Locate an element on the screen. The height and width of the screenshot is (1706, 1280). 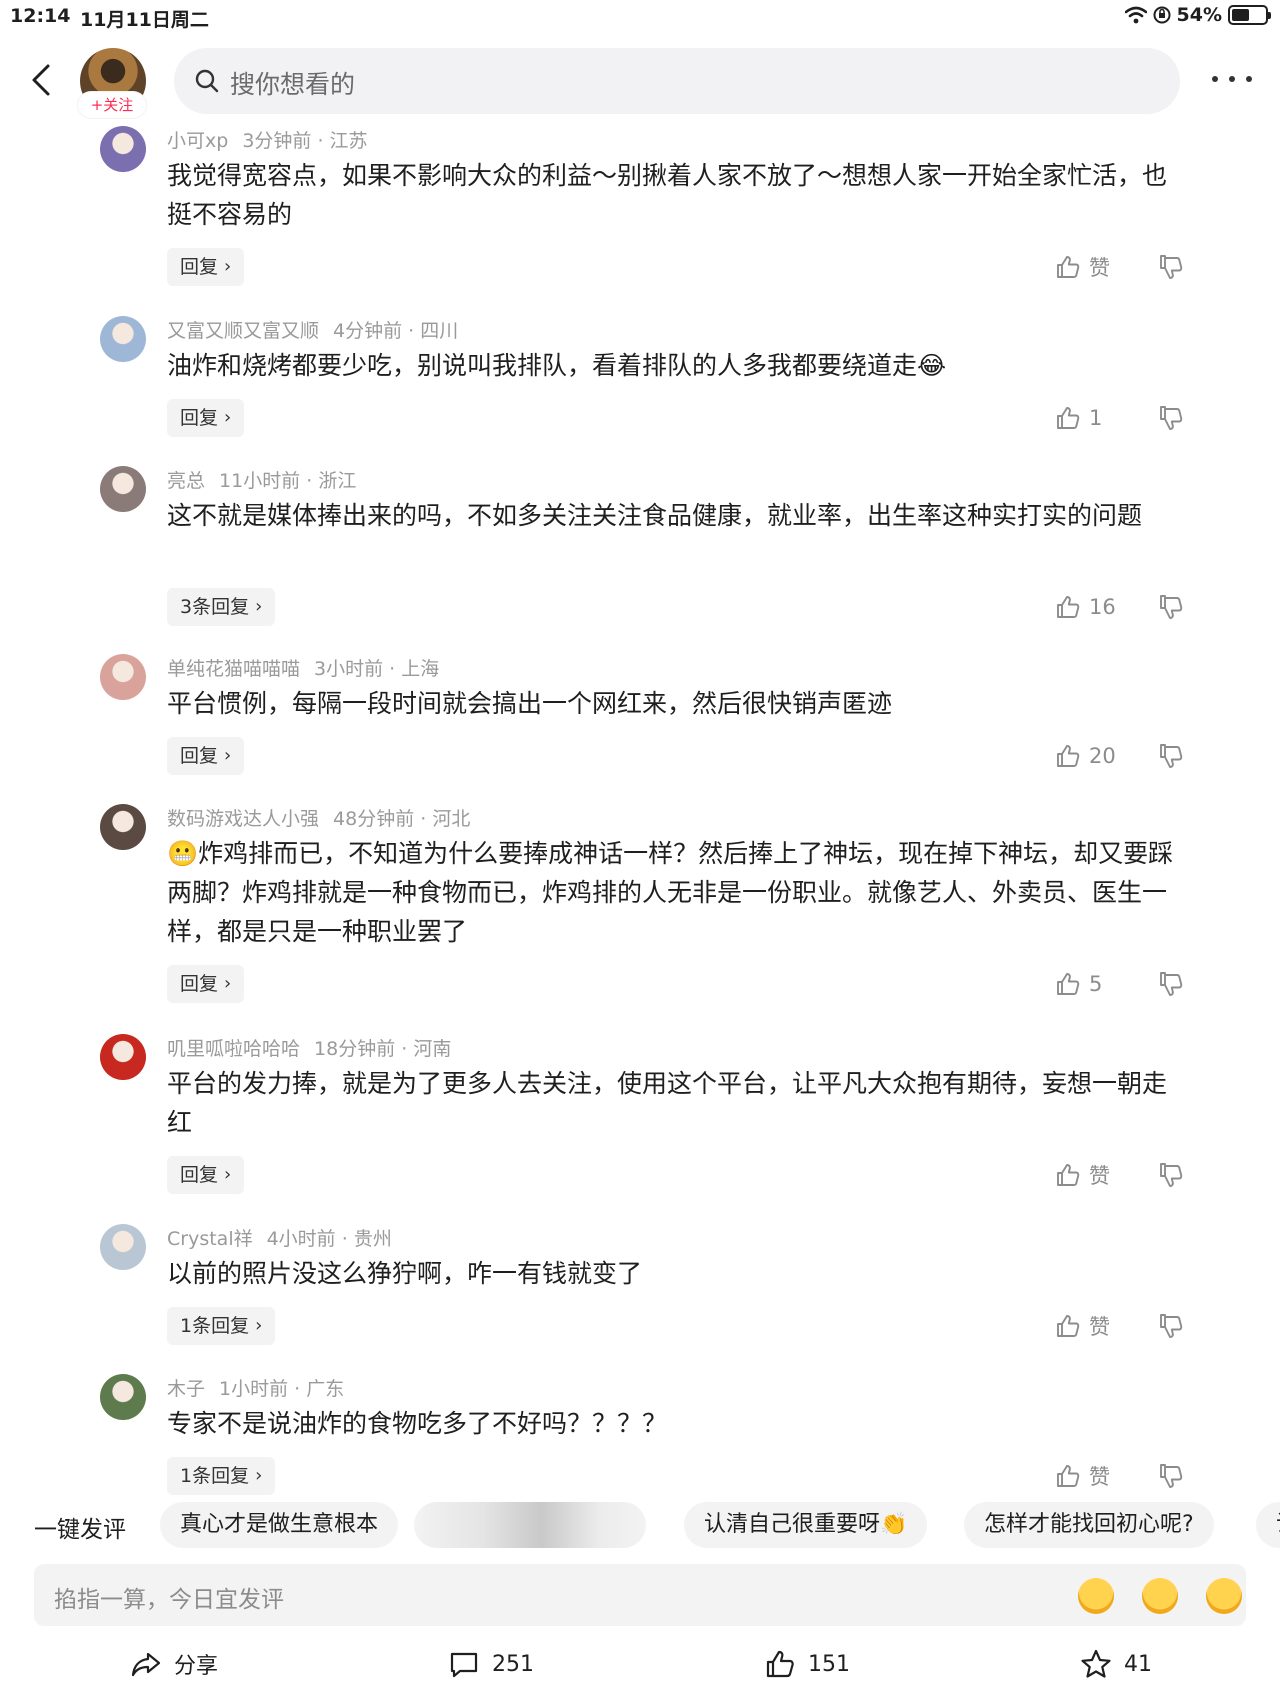
comment-like-count: 5 is located at coordinates (1096, 984).